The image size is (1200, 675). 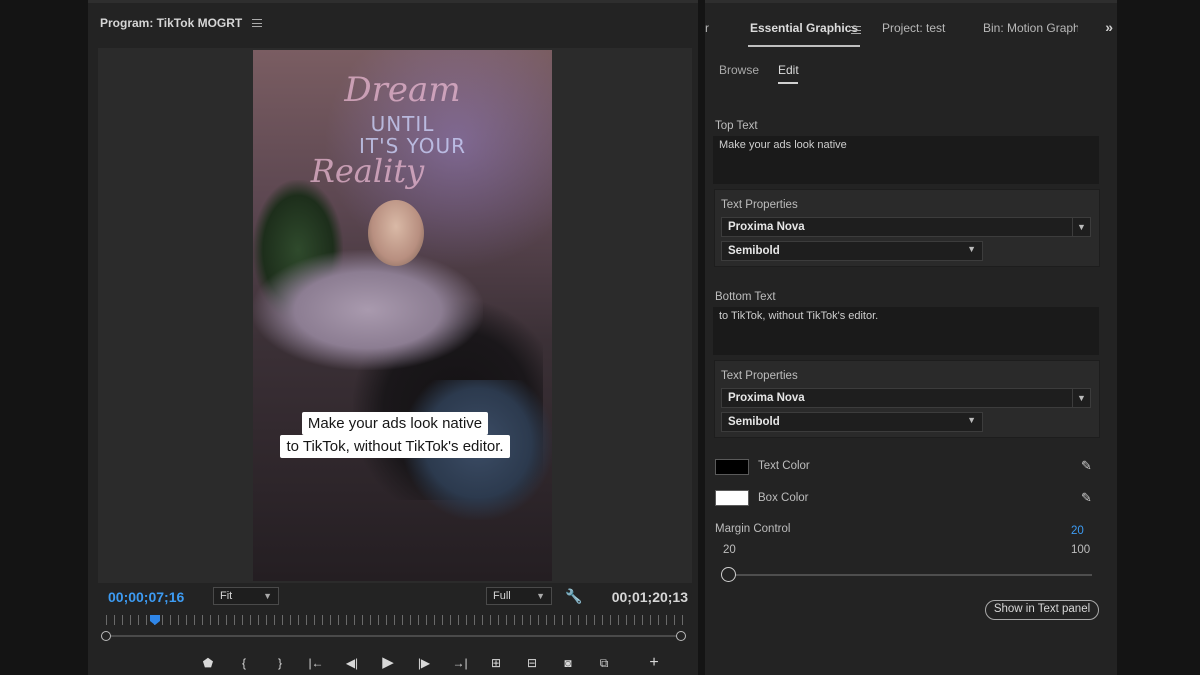 What do you see at coordinates (573, 596) in the screenshot?
I see `wrench-settings-icon: 🔧` at bounding box center [573, 596].